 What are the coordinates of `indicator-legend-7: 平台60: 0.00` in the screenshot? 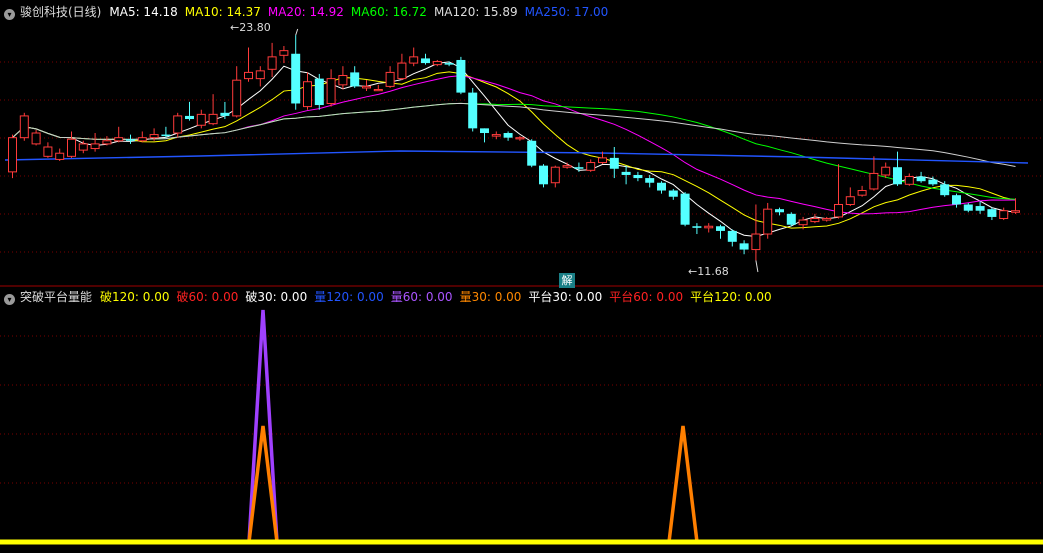 It's located at (646, 297).